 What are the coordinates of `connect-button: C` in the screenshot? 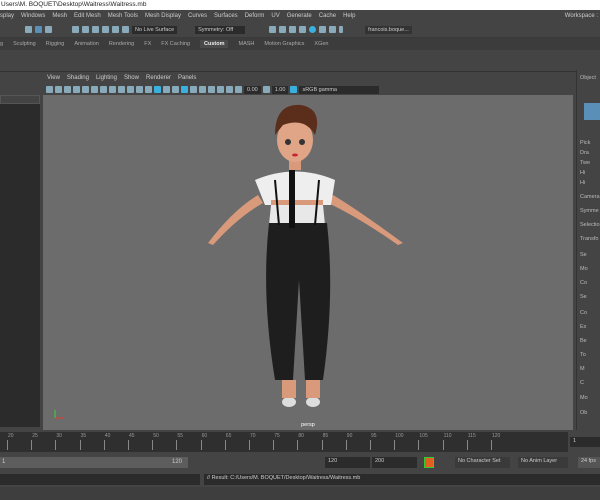 It's located at (582, 383).